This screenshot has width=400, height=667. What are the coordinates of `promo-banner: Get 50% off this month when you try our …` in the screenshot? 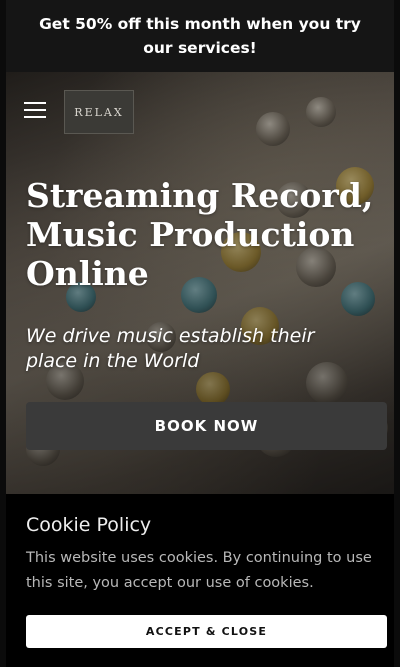 It's located at (200, 36).